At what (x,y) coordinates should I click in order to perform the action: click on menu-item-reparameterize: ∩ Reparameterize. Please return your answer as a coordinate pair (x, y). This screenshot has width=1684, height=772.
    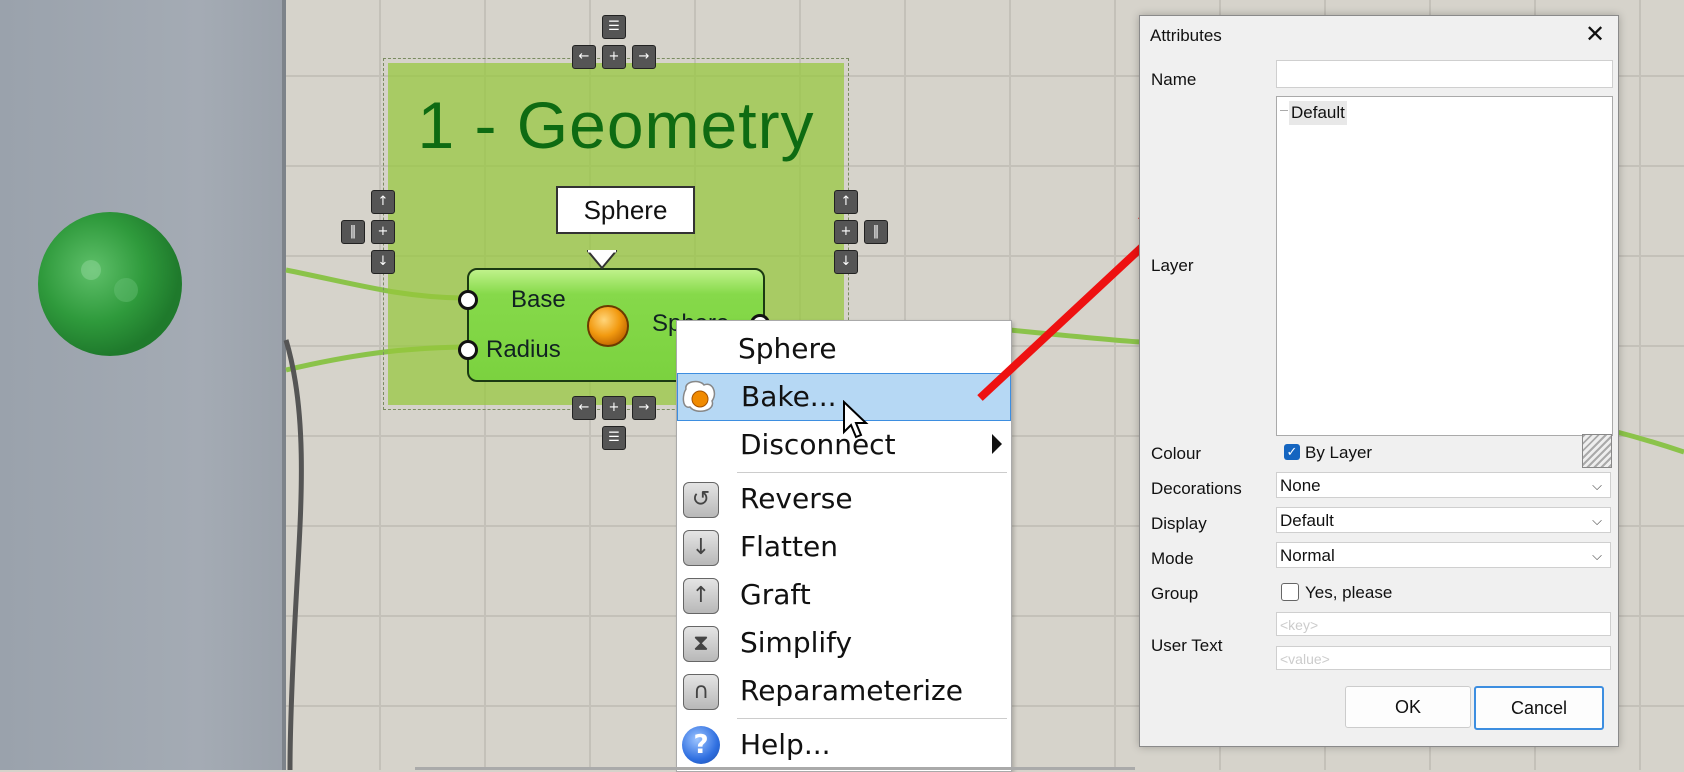
    Looking at the image, I should click on (844, 691).